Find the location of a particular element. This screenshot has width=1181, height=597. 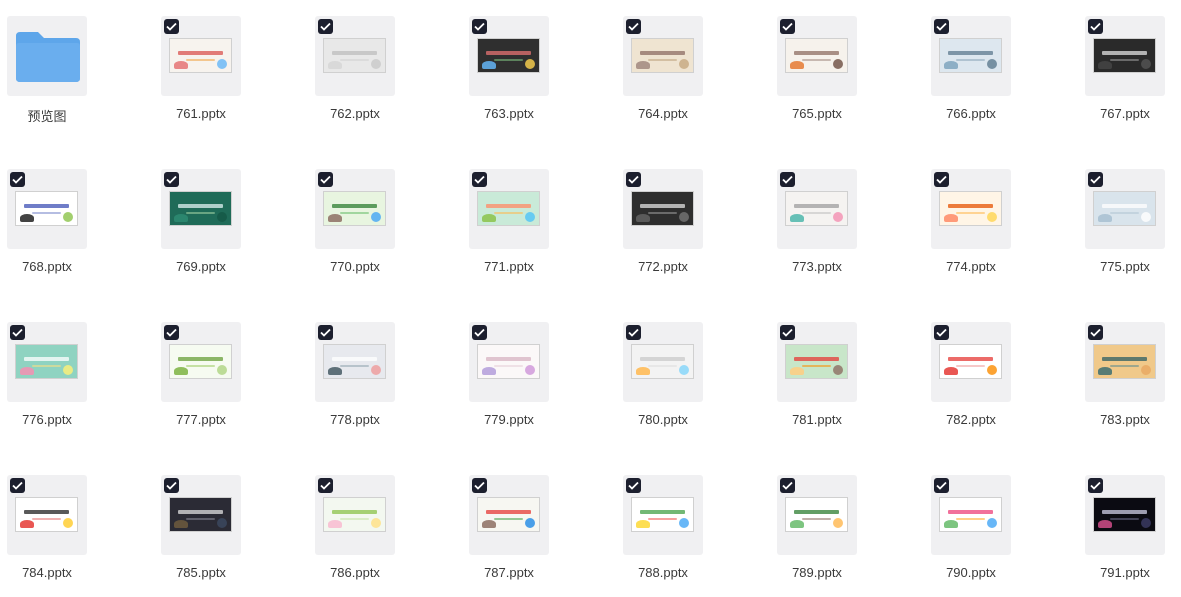

file-item: 764.pptx is located at coordinates (653, 75).